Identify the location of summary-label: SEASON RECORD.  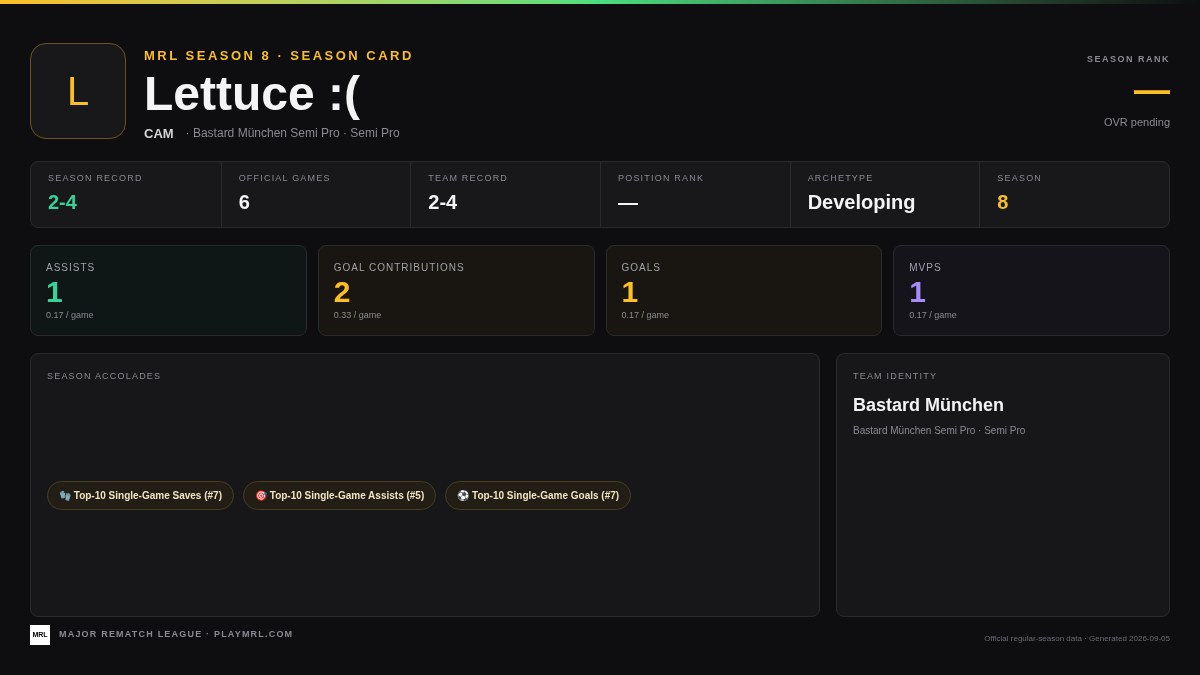
(96, 178).